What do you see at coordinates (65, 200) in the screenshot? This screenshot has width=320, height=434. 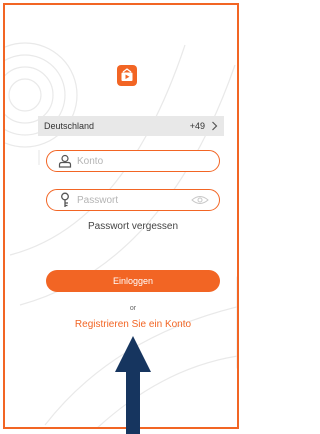 I see `key-icon` at bounding box center [65, 200].